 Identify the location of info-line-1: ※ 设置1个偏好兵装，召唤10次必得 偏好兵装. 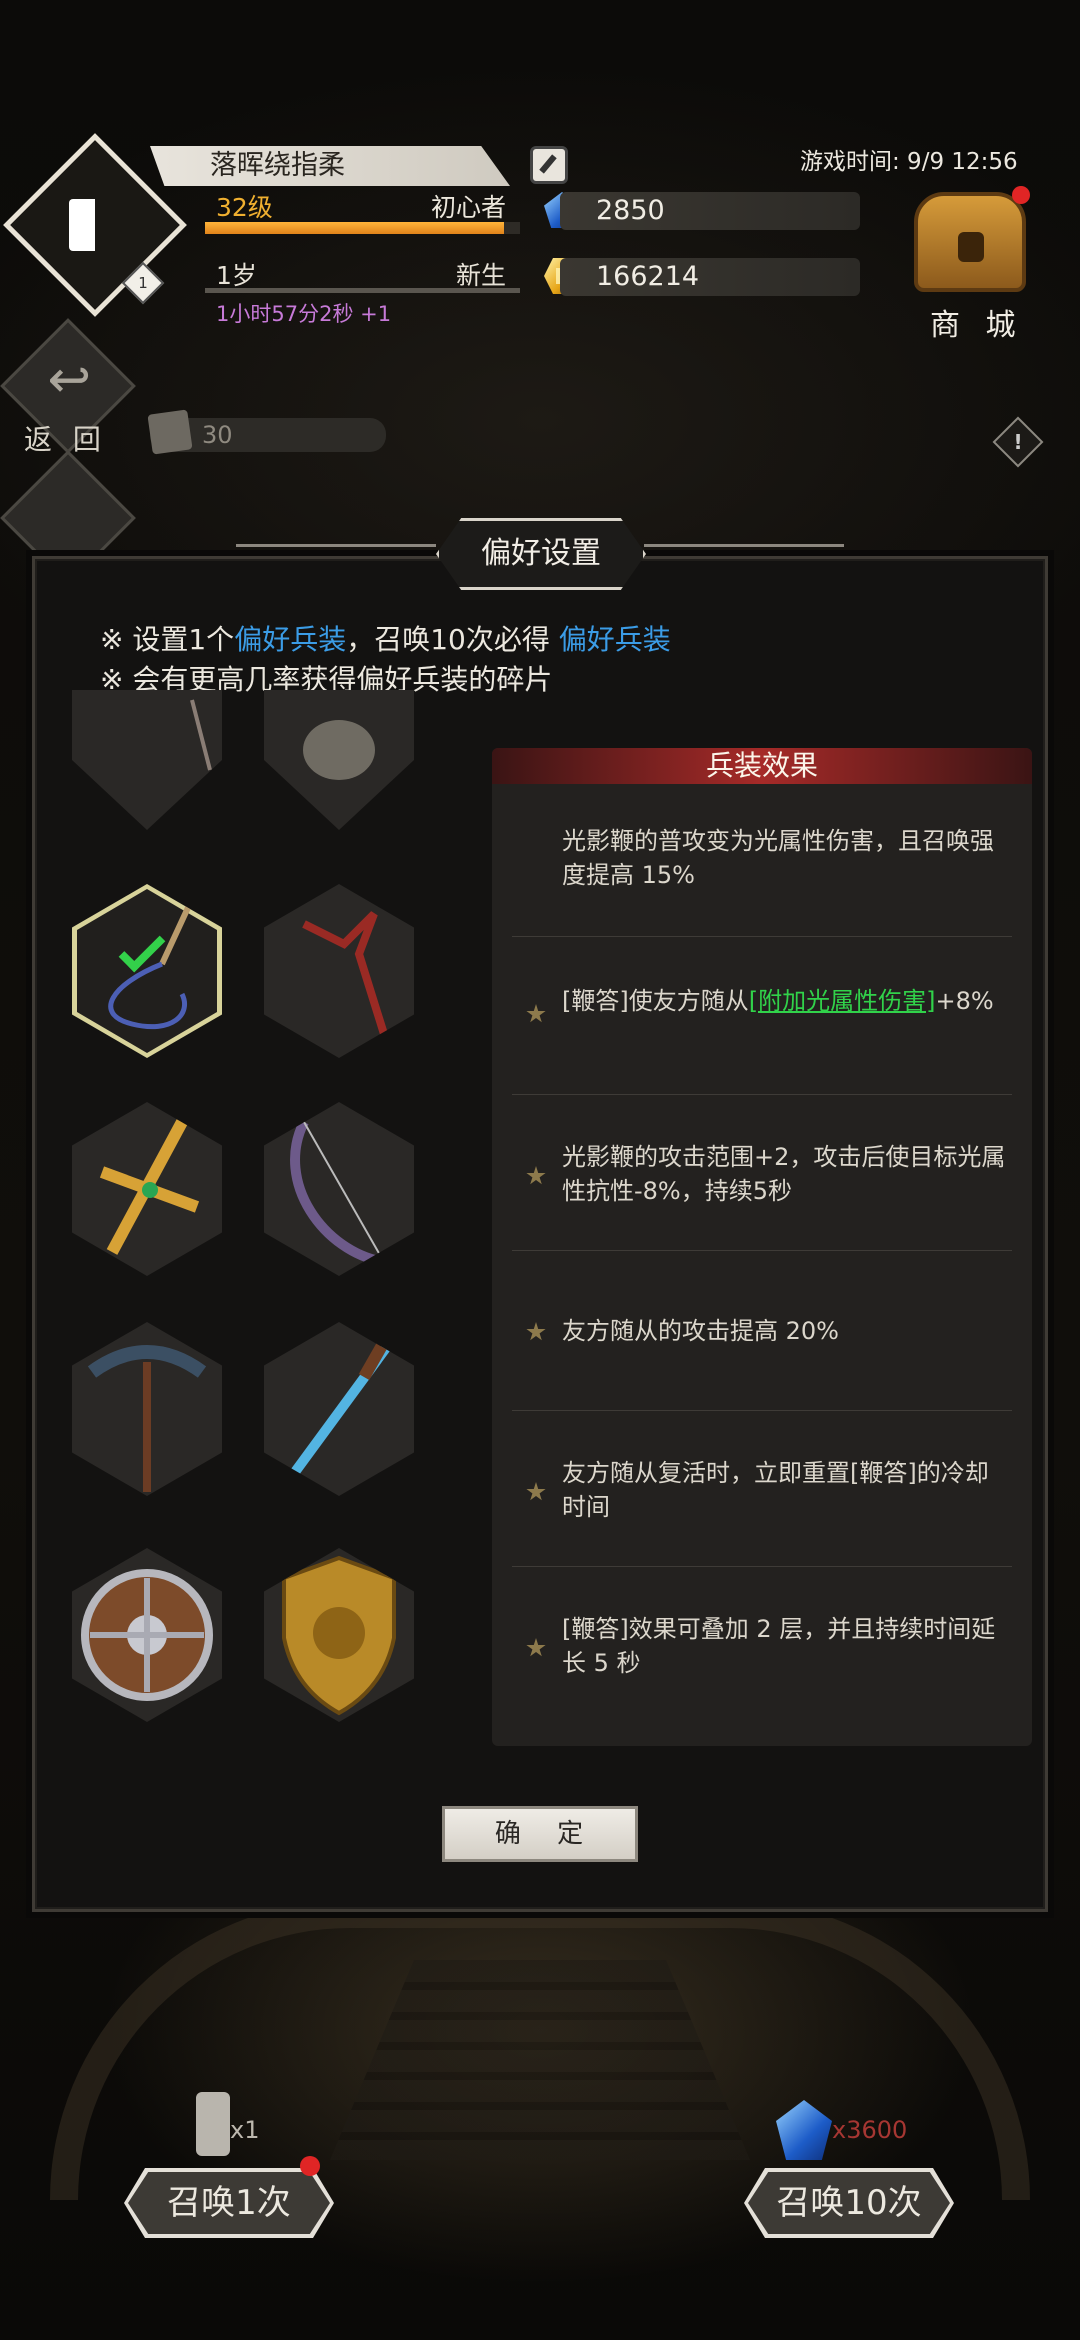
(385, 638).